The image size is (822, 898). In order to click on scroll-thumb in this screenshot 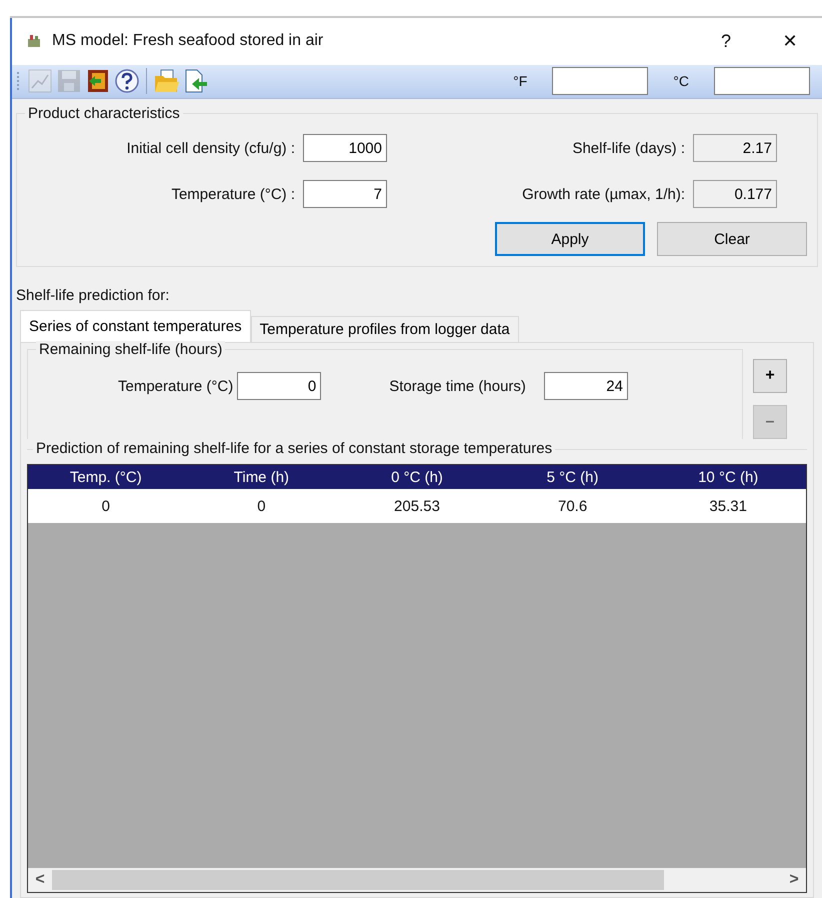, I will do `click(358, 880)`.